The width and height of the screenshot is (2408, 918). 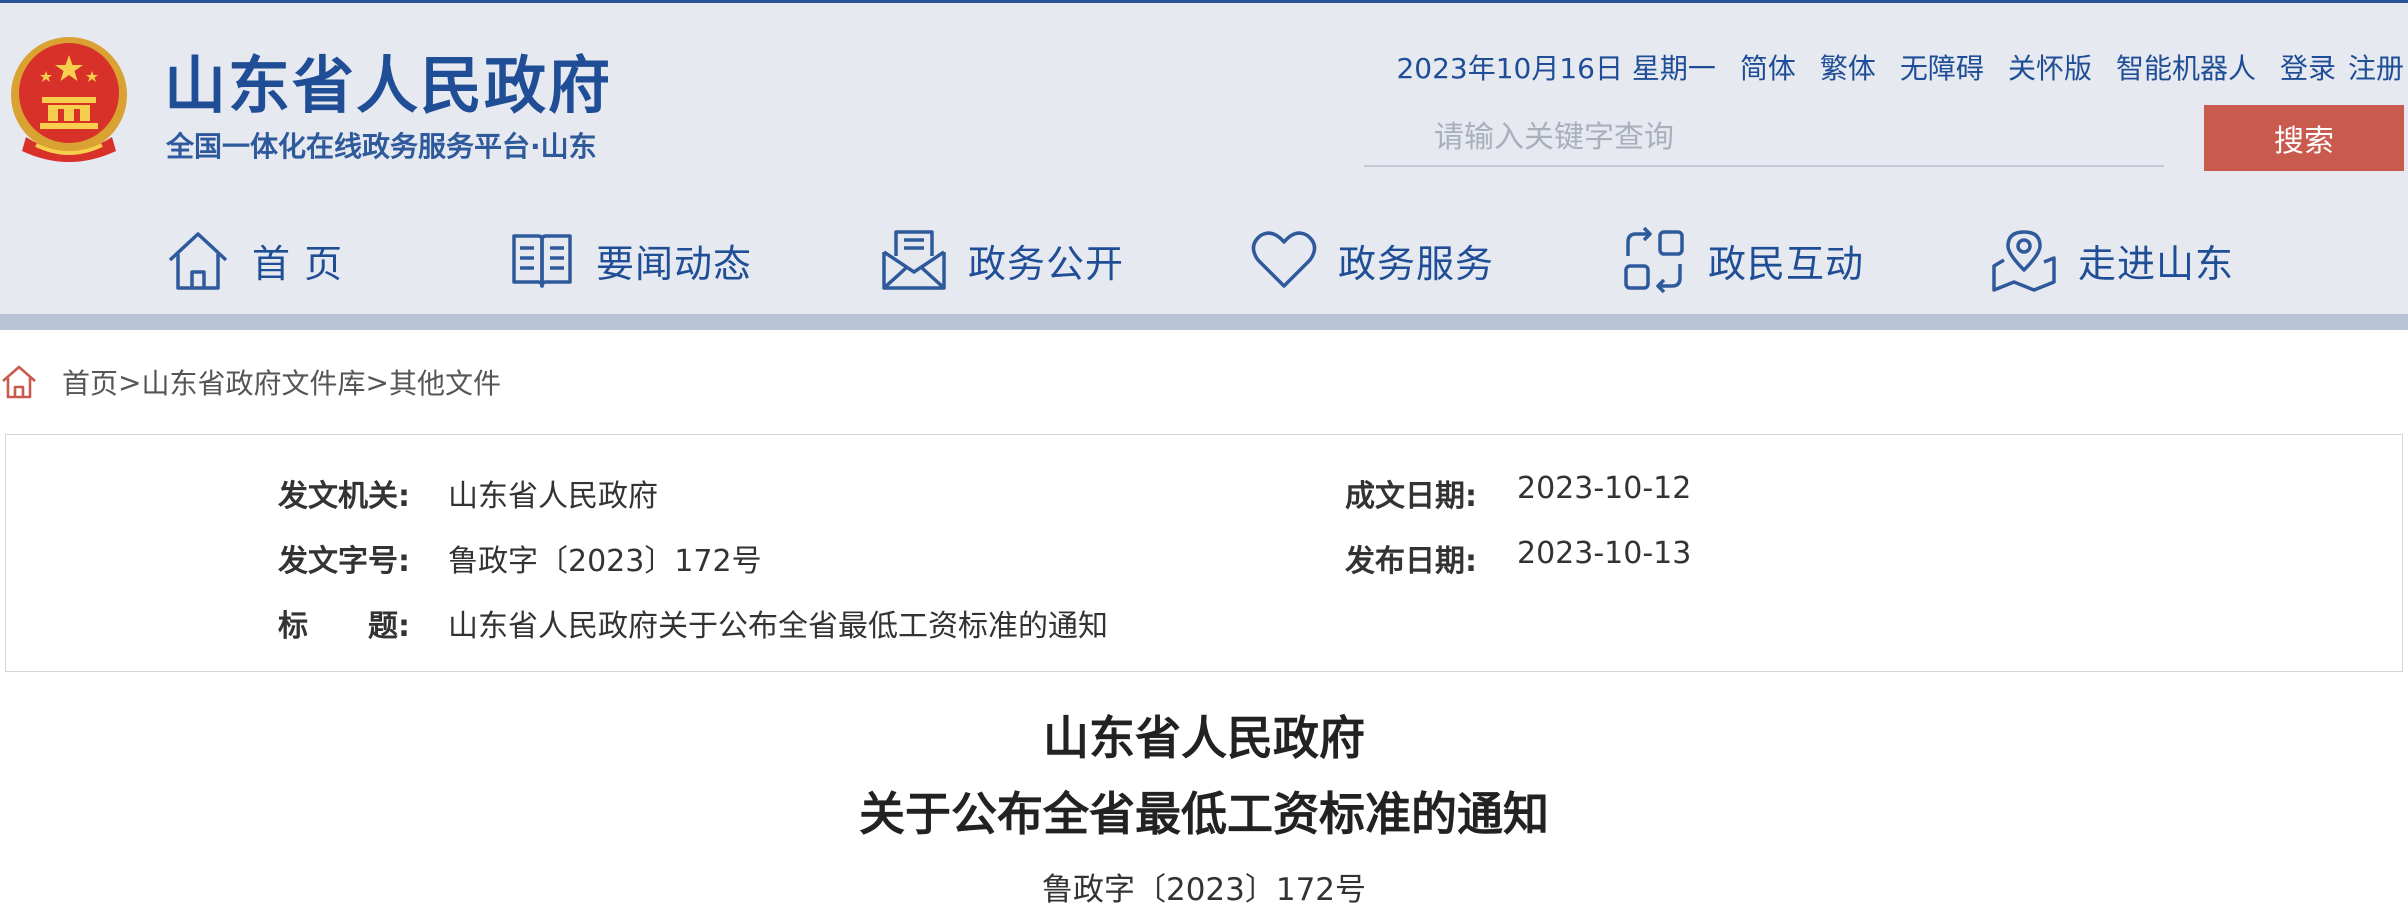 I want to click on title-label: 标 题:, so click(x=344, y=626).